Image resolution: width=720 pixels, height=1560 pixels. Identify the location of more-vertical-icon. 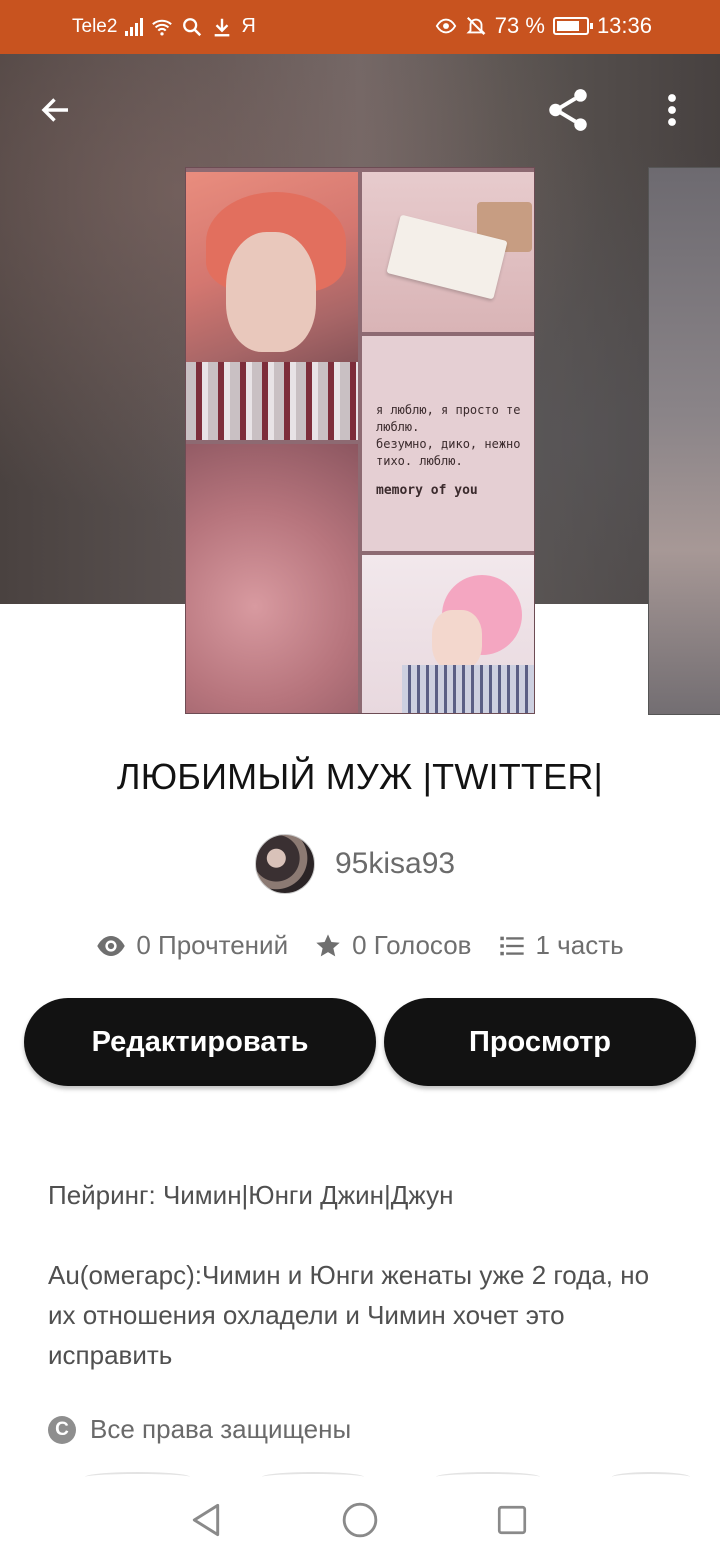
(672, 110).